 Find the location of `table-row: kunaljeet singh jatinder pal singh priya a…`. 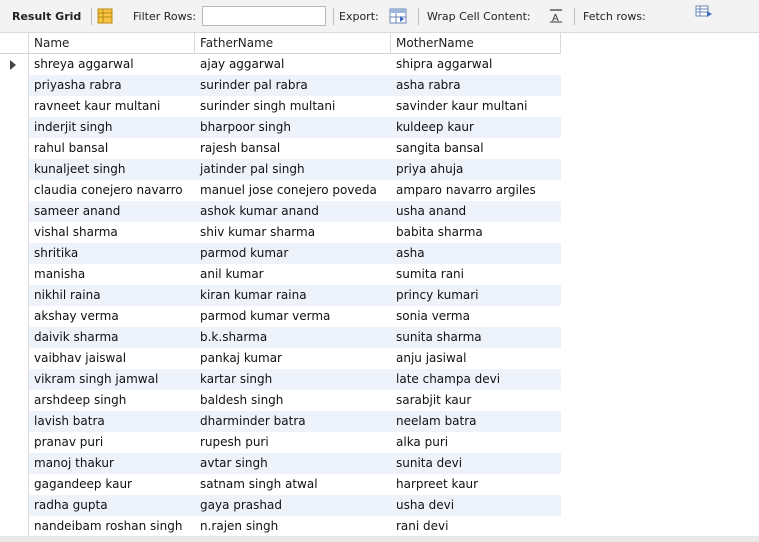

table-row: kunaljeet singh jatinder pal singh priya a… is located at coordinates (280, 169).